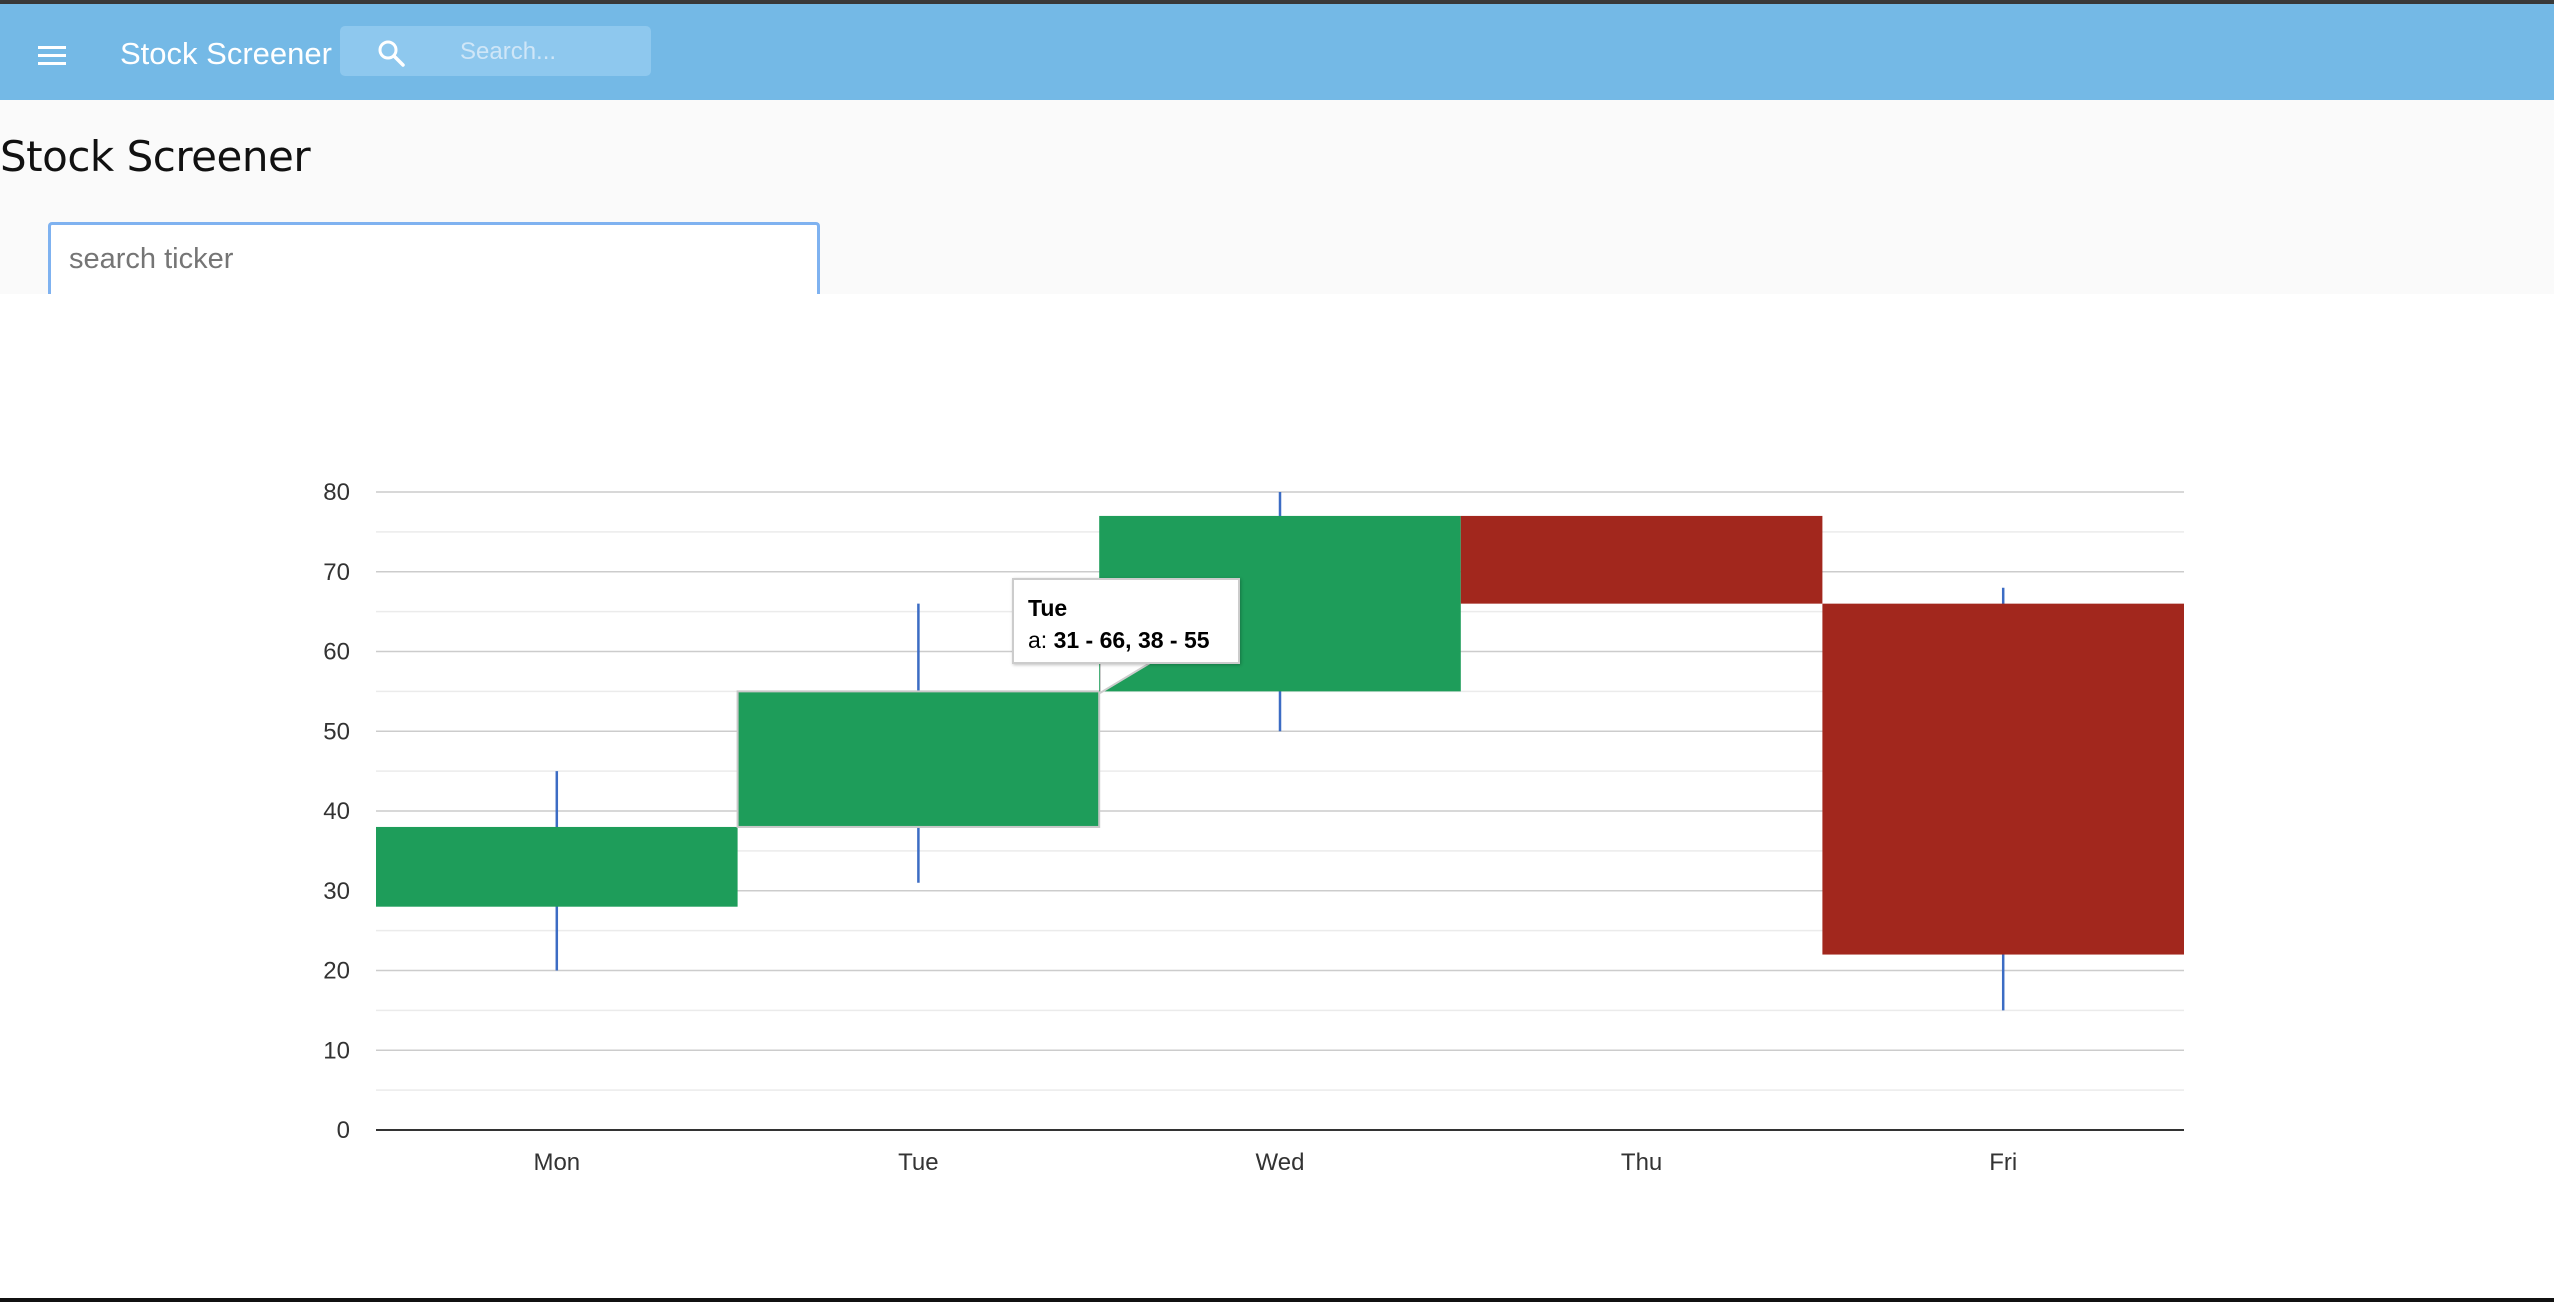  I want to click on ticker-search-input, so click(434, 258).